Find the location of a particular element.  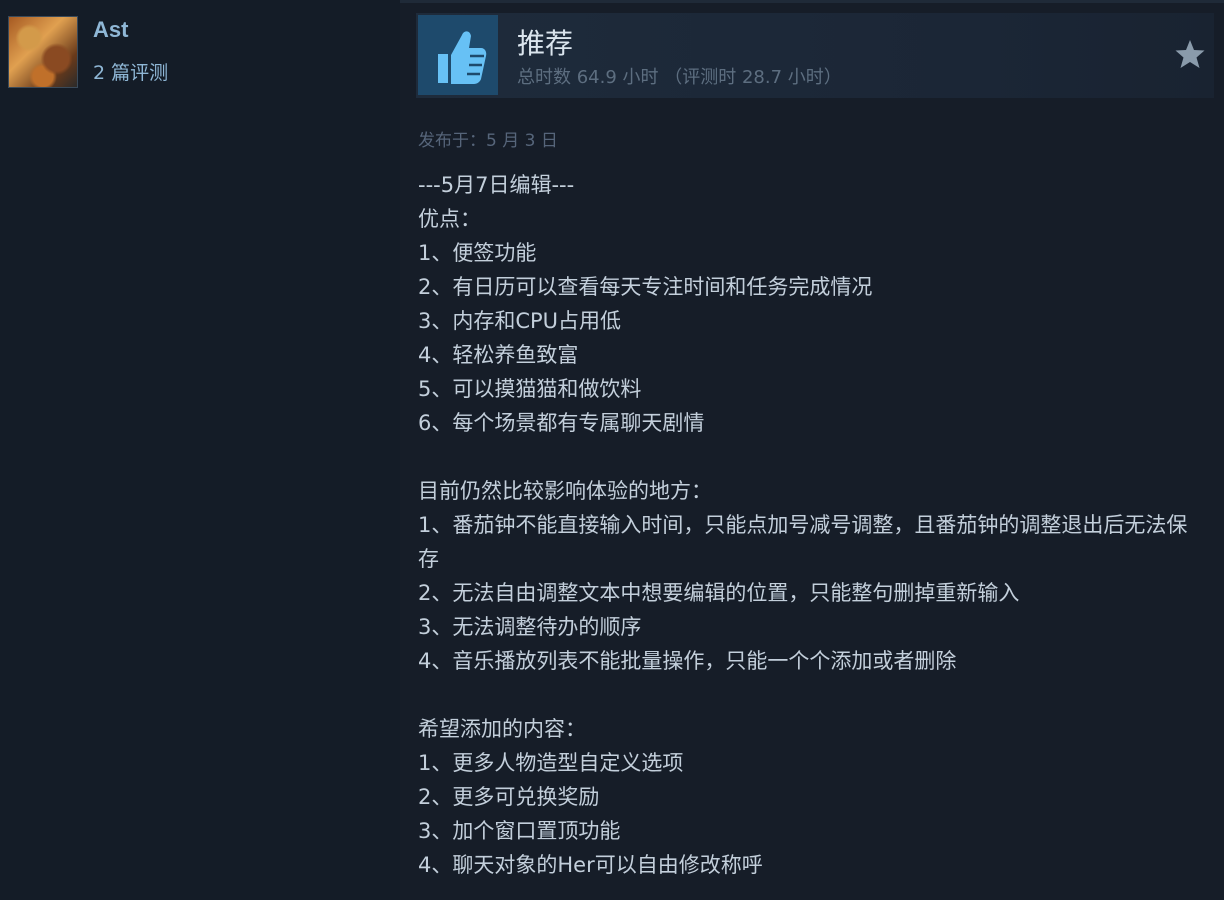

author-name: Ast is located at coordinates (110, 30).